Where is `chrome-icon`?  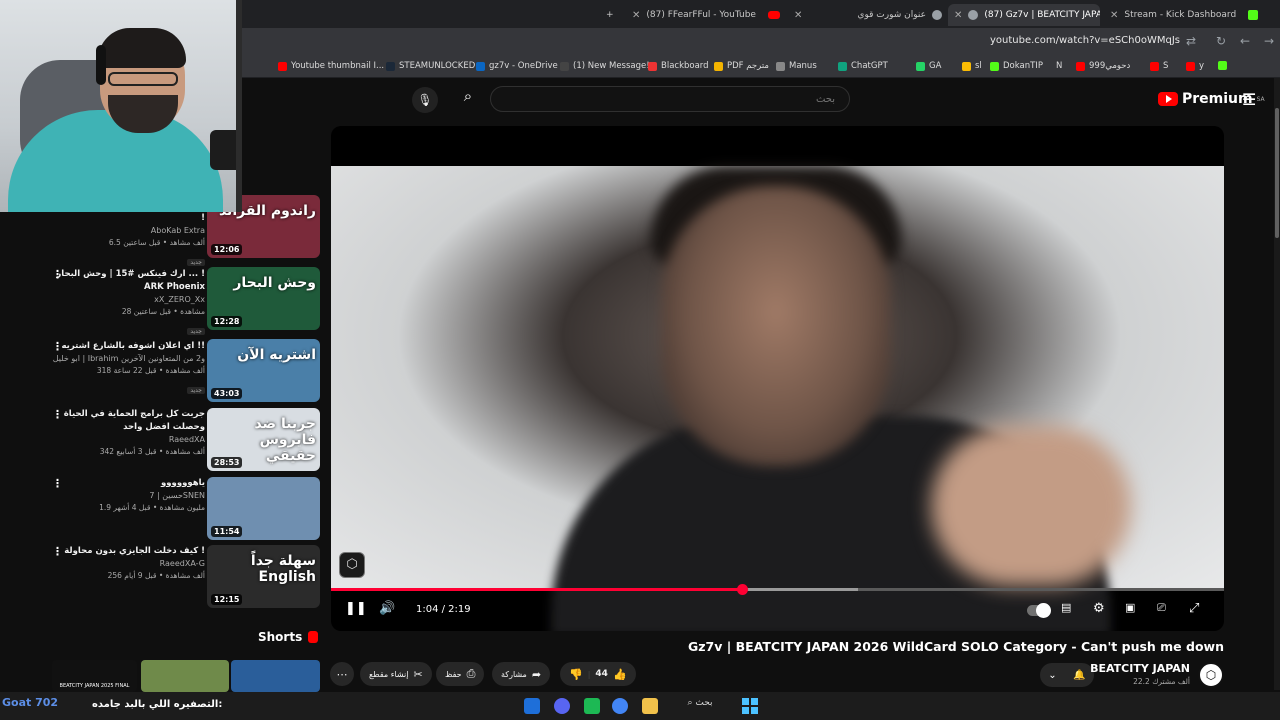 chrome-icon is located at coordinates (620, 706).